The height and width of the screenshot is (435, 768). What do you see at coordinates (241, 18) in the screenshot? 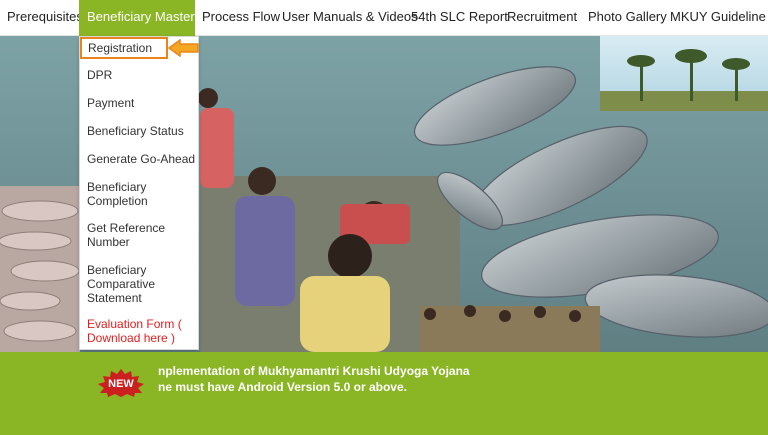
I see `nav-process-flow: Process Flow` at bounding box center [241, 18].